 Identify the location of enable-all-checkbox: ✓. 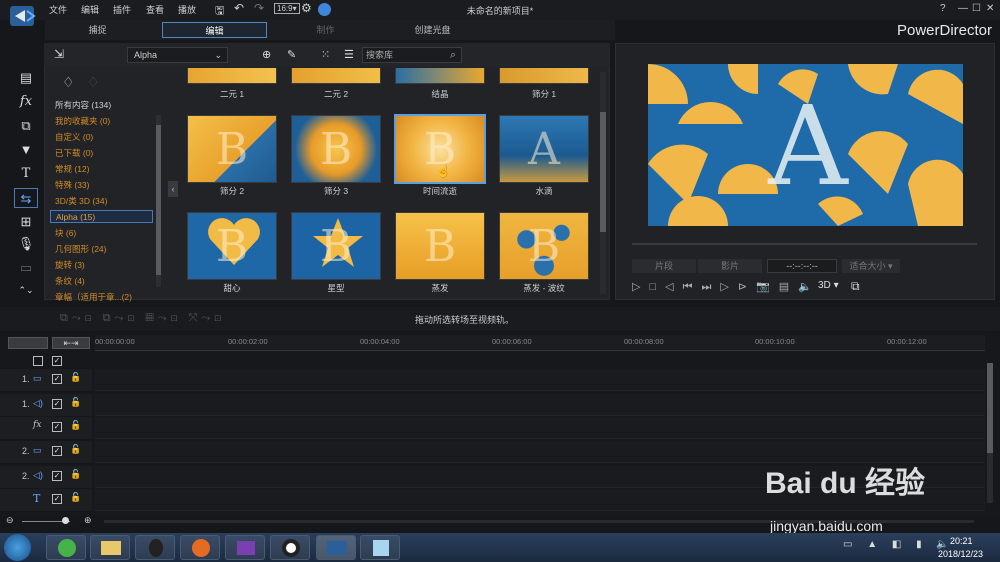
(57, 361).